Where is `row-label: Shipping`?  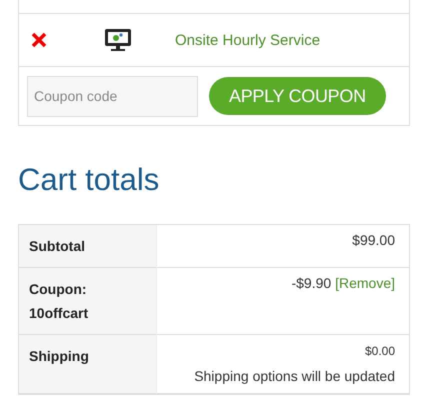
row-label: Shipping is located at coordinates (87, 364).